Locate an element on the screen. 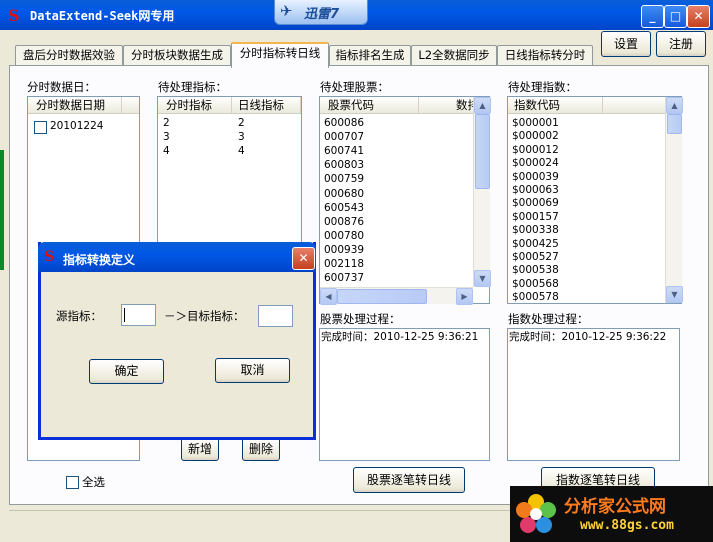 This screenshot has height=542, width=713. stock-process-text: 完成时间：2010-12-25 9:36:21 is located at coordinates (400, 337).